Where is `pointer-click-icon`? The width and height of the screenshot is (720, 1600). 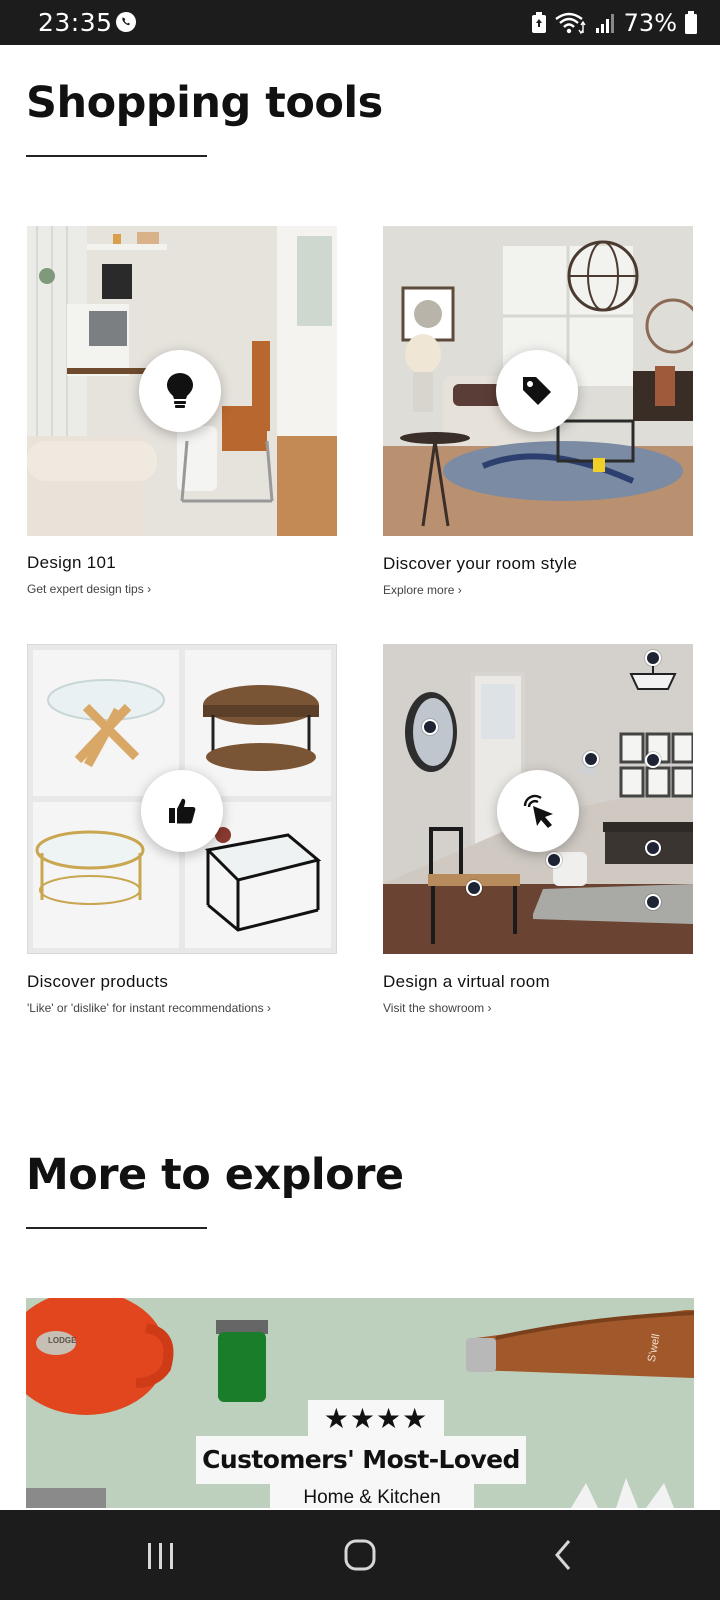
pointer-click-icon is located at coordinates (538, 811).